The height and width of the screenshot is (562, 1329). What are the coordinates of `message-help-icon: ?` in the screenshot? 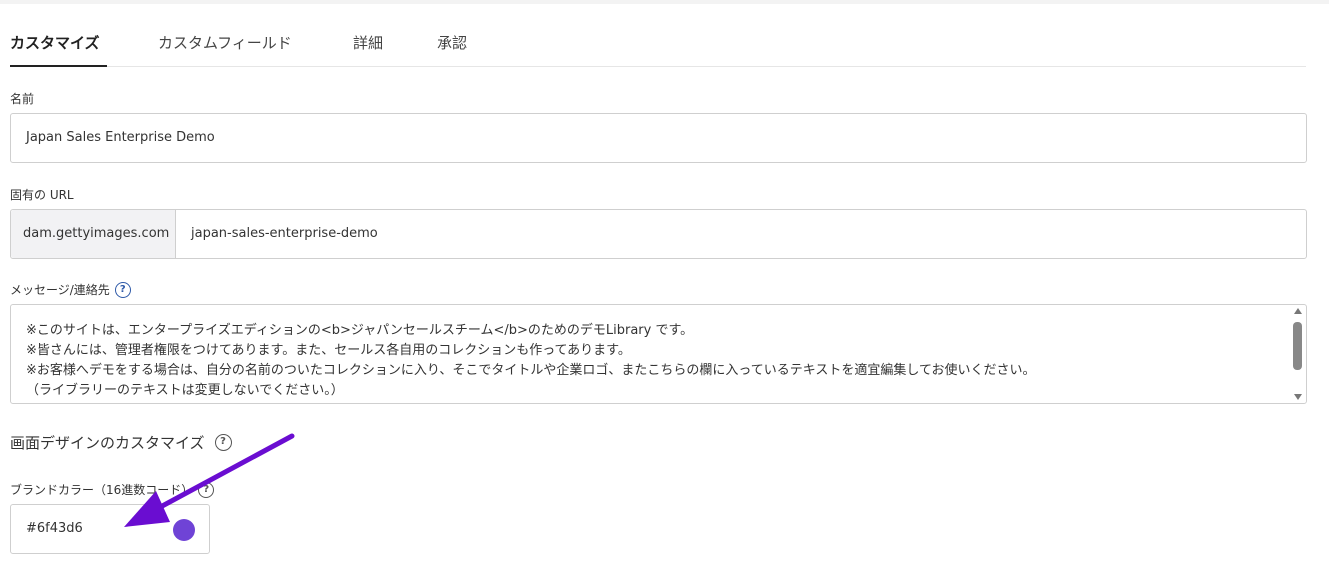 It's located at (122, 289).